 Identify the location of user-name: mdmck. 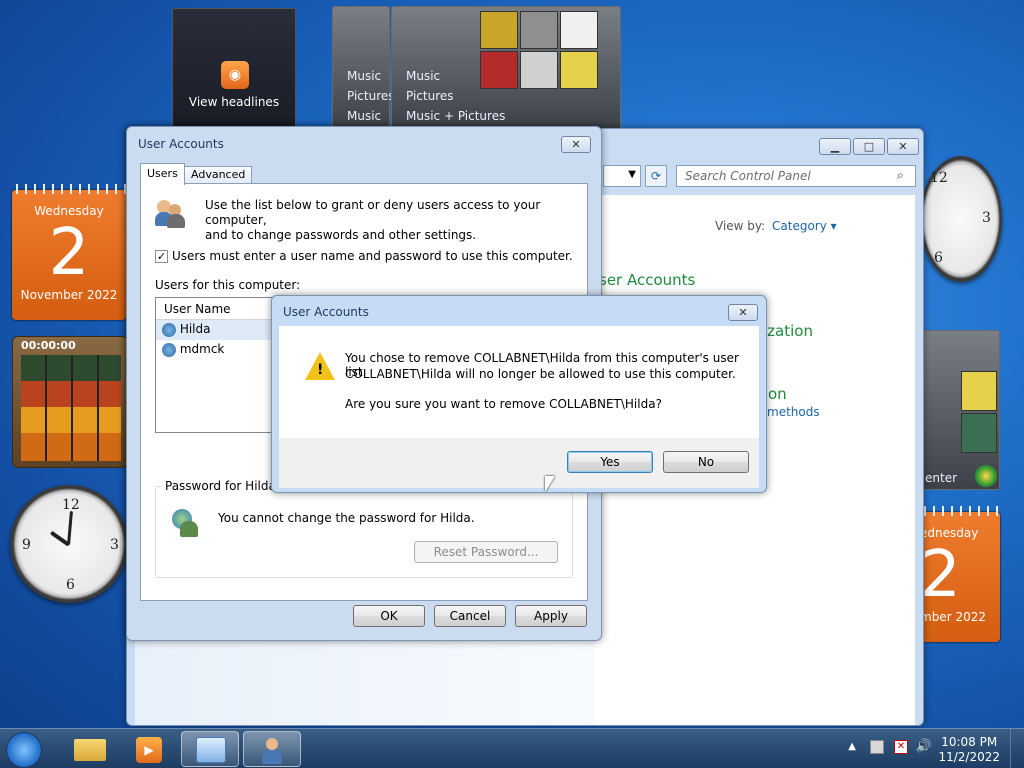
(202, 349).